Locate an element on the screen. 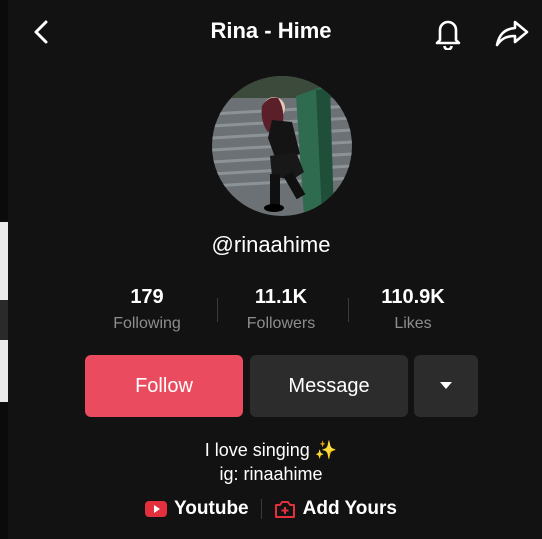 This screenshot has width=542, height=539. stat-following: 179 Following is located at coordinates (147, 309).